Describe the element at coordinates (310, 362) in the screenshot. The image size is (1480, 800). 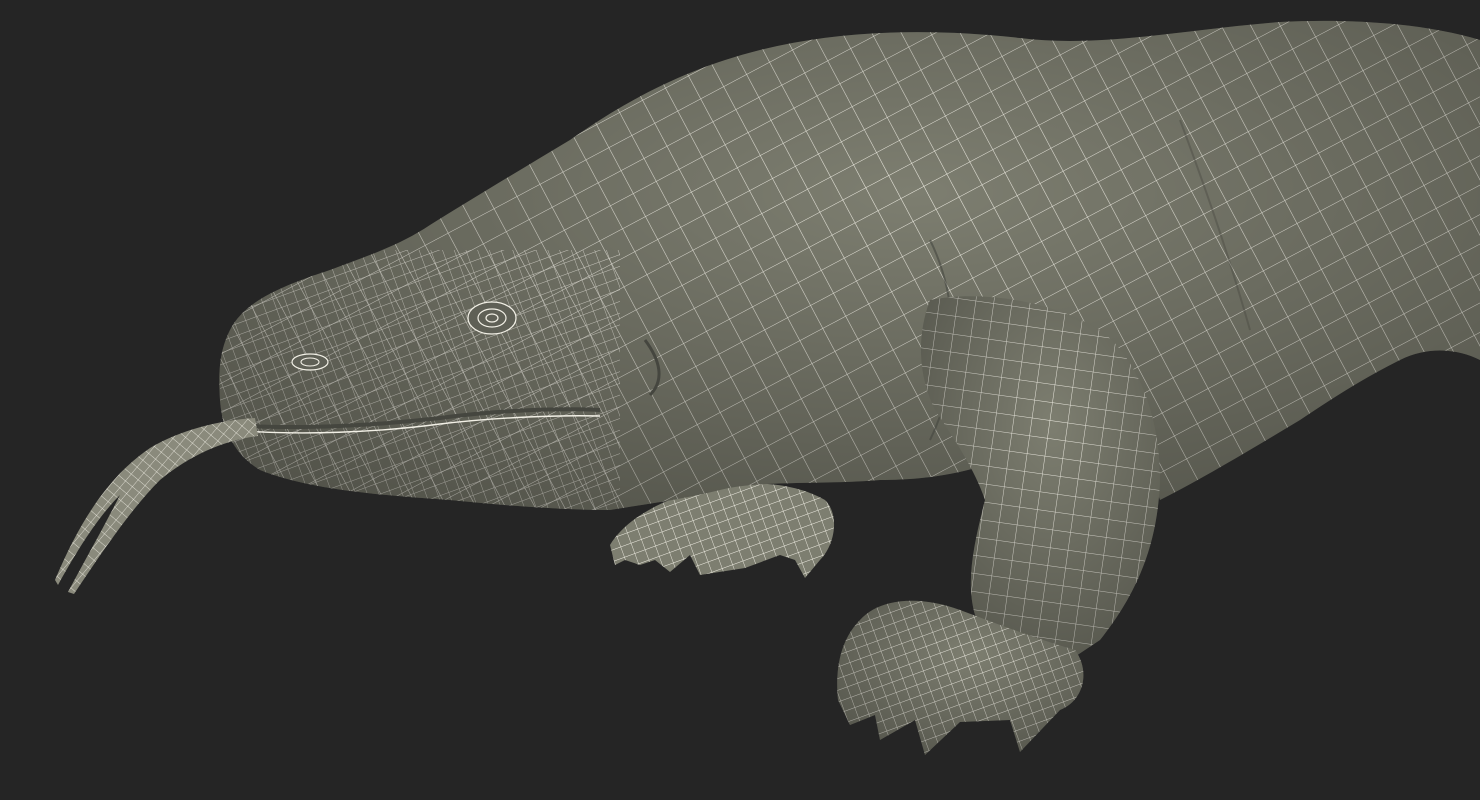
I see `nostril` at that location.